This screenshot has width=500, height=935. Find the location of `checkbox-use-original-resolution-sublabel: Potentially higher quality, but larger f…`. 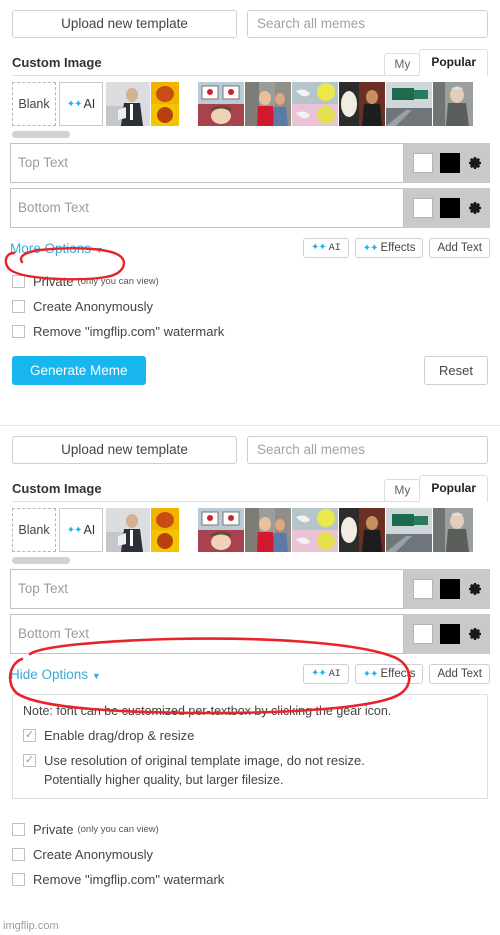

checkbox-use-original-resolution-sublabel: Potentially higher quality, but larger f… is located at coordinates (164, 780).